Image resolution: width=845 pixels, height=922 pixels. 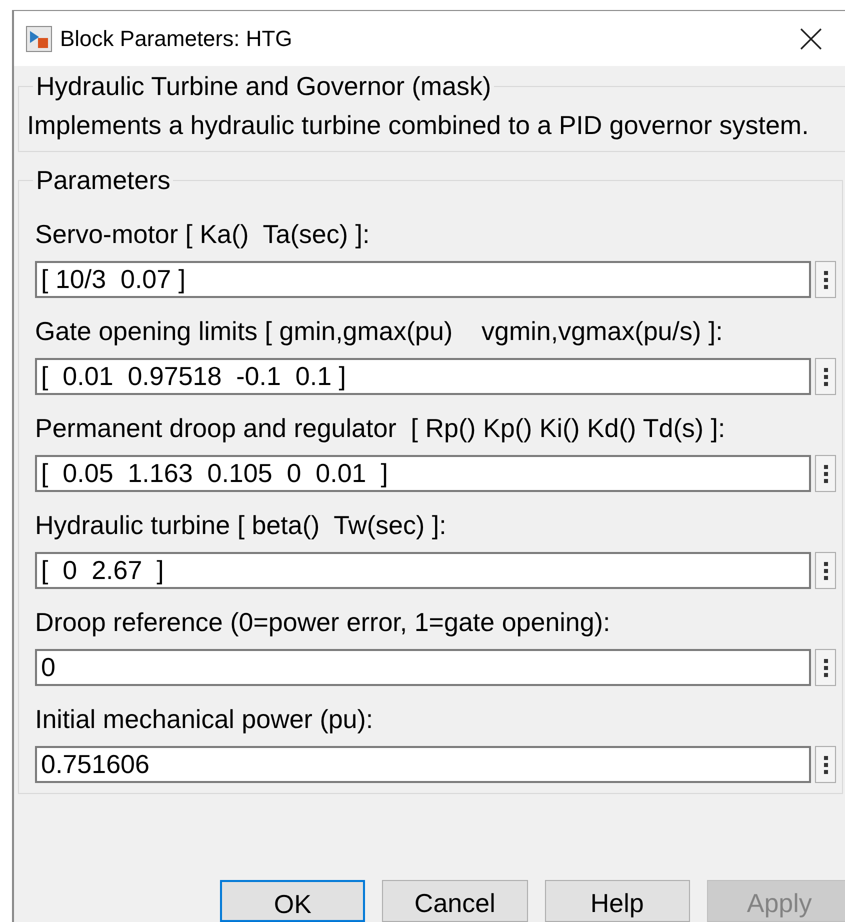 I want to click on close-icon, so click(x=811, y=39).